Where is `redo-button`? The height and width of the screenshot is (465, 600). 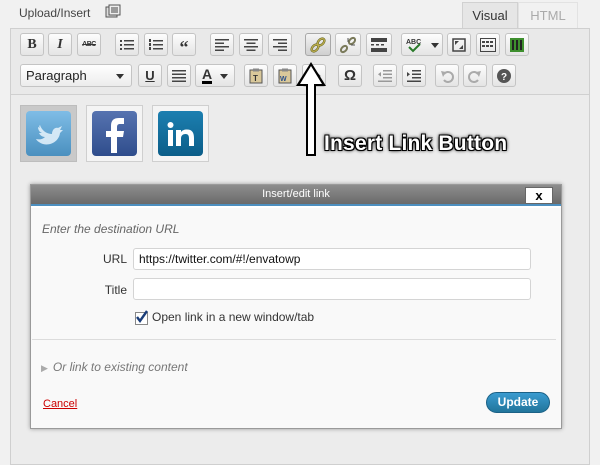 redo-button is located at coordinates (475, 75).